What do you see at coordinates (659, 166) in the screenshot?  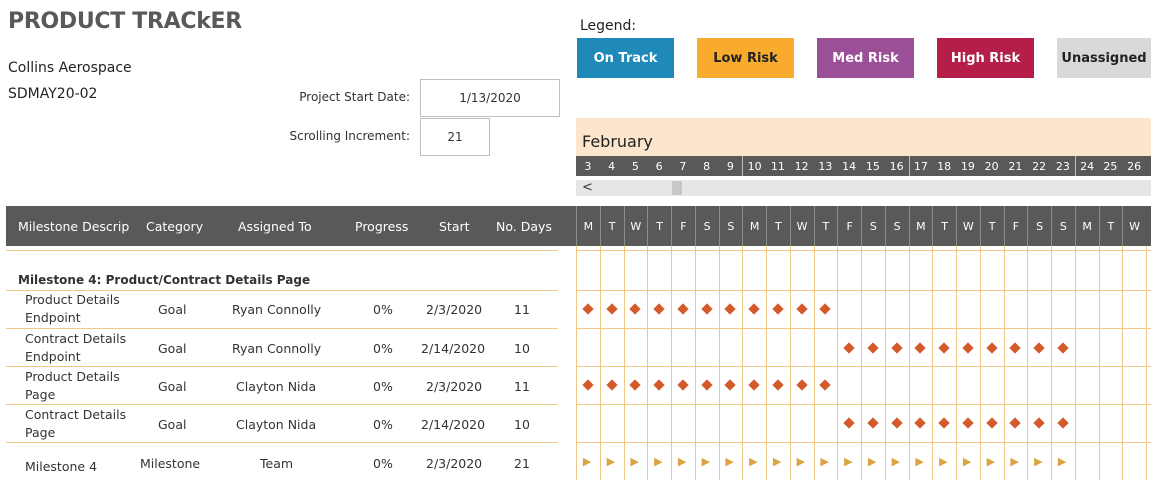 I see `day-number: 6` at bounding box center [659, 166].